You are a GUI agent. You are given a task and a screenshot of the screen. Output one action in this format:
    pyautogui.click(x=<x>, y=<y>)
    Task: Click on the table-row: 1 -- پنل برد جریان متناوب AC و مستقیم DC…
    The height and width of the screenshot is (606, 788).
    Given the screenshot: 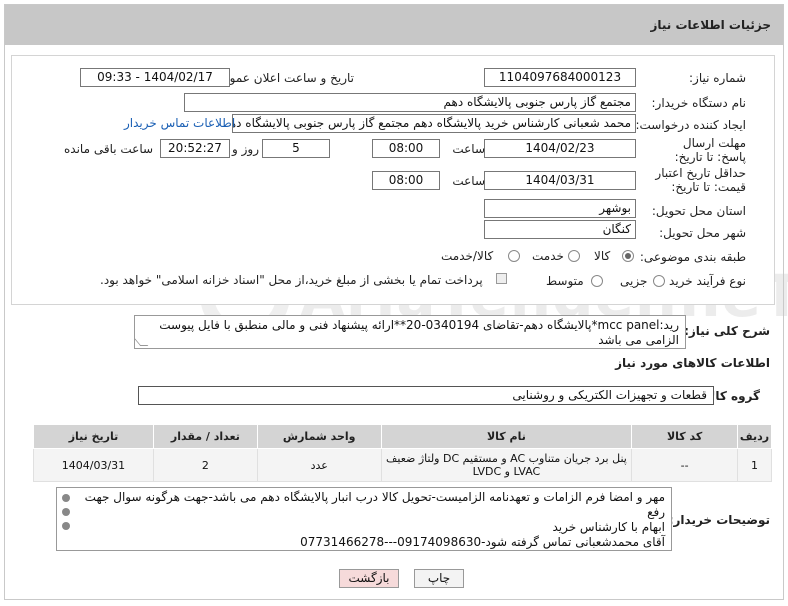 What is the action you would take?
    pyautogui.click(x=402, y=465)
    